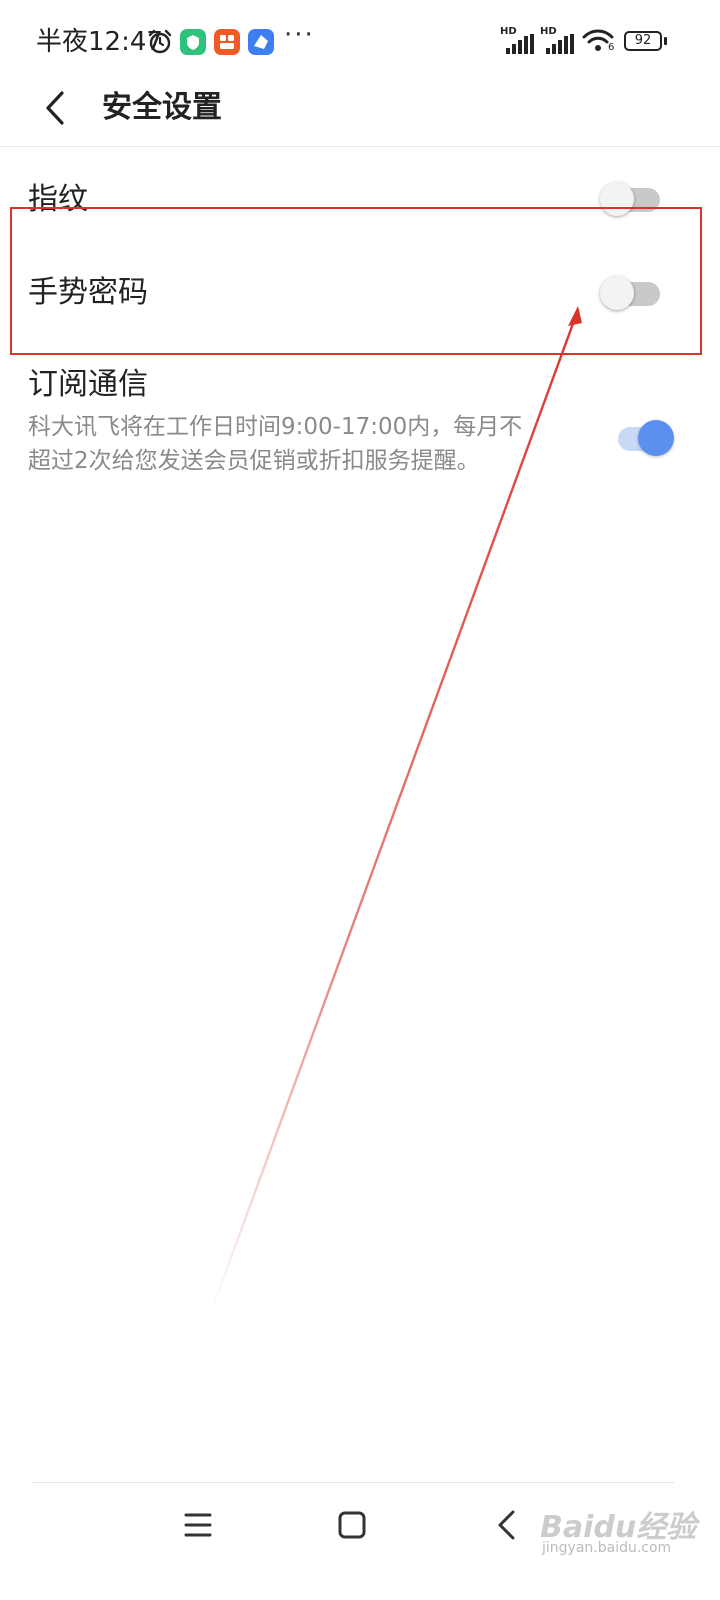 This screenshot has width=720, height=1600. I want to click on nav-menu-button, so click(198, 1525).